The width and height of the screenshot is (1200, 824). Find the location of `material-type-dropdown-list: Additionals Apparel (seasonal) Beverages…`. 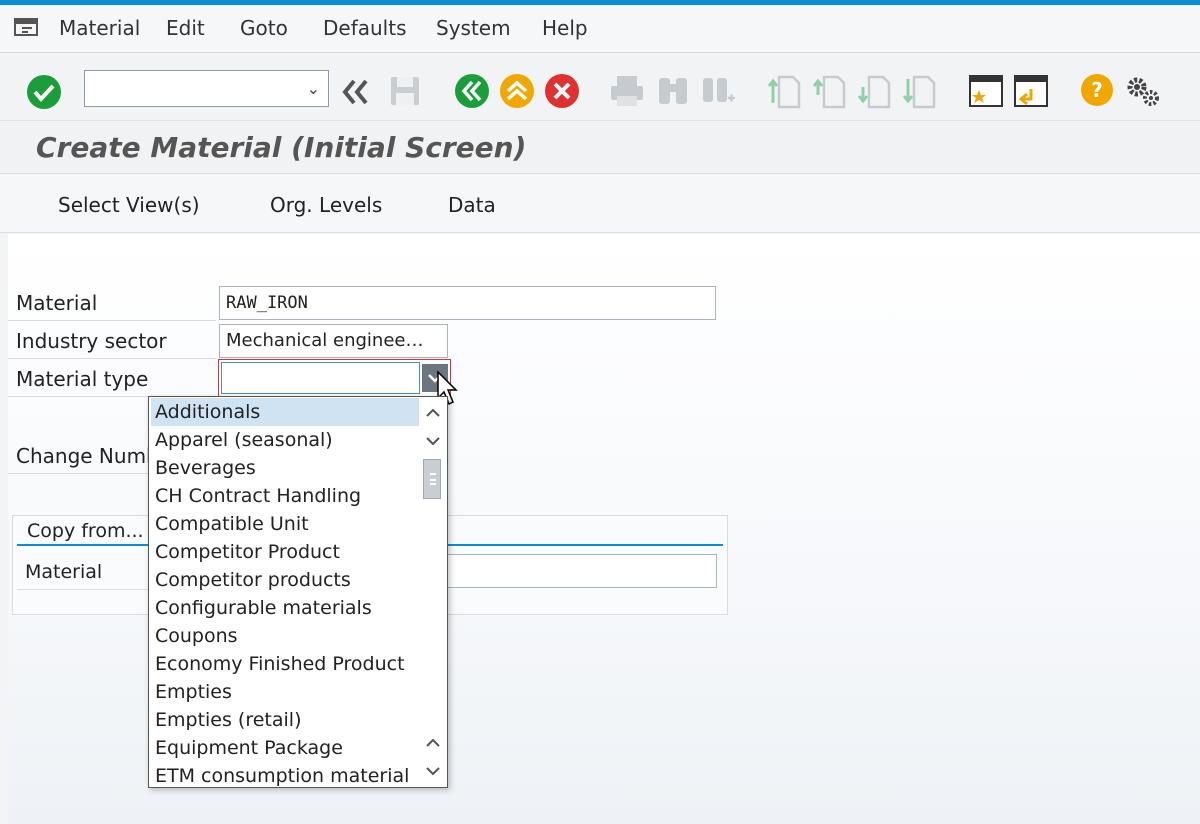

material-type-dropdown-list: Additionals Apparel (seasonal) Beverages… is located at coordinates (298, 592).